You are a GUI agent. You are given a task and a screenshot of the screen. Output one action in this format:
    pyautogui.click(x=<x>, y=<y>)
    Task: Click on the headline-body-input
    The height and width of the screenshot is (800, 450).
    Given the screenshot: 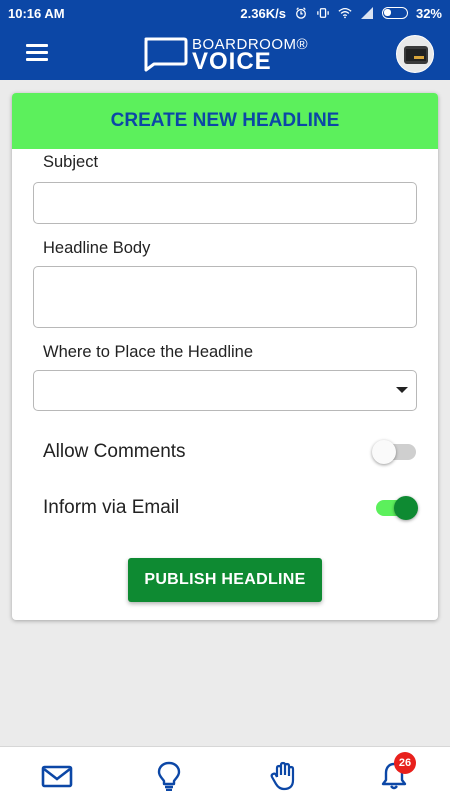 What is the action you would take?
    pyautogui.click(x=225, y=297)
    